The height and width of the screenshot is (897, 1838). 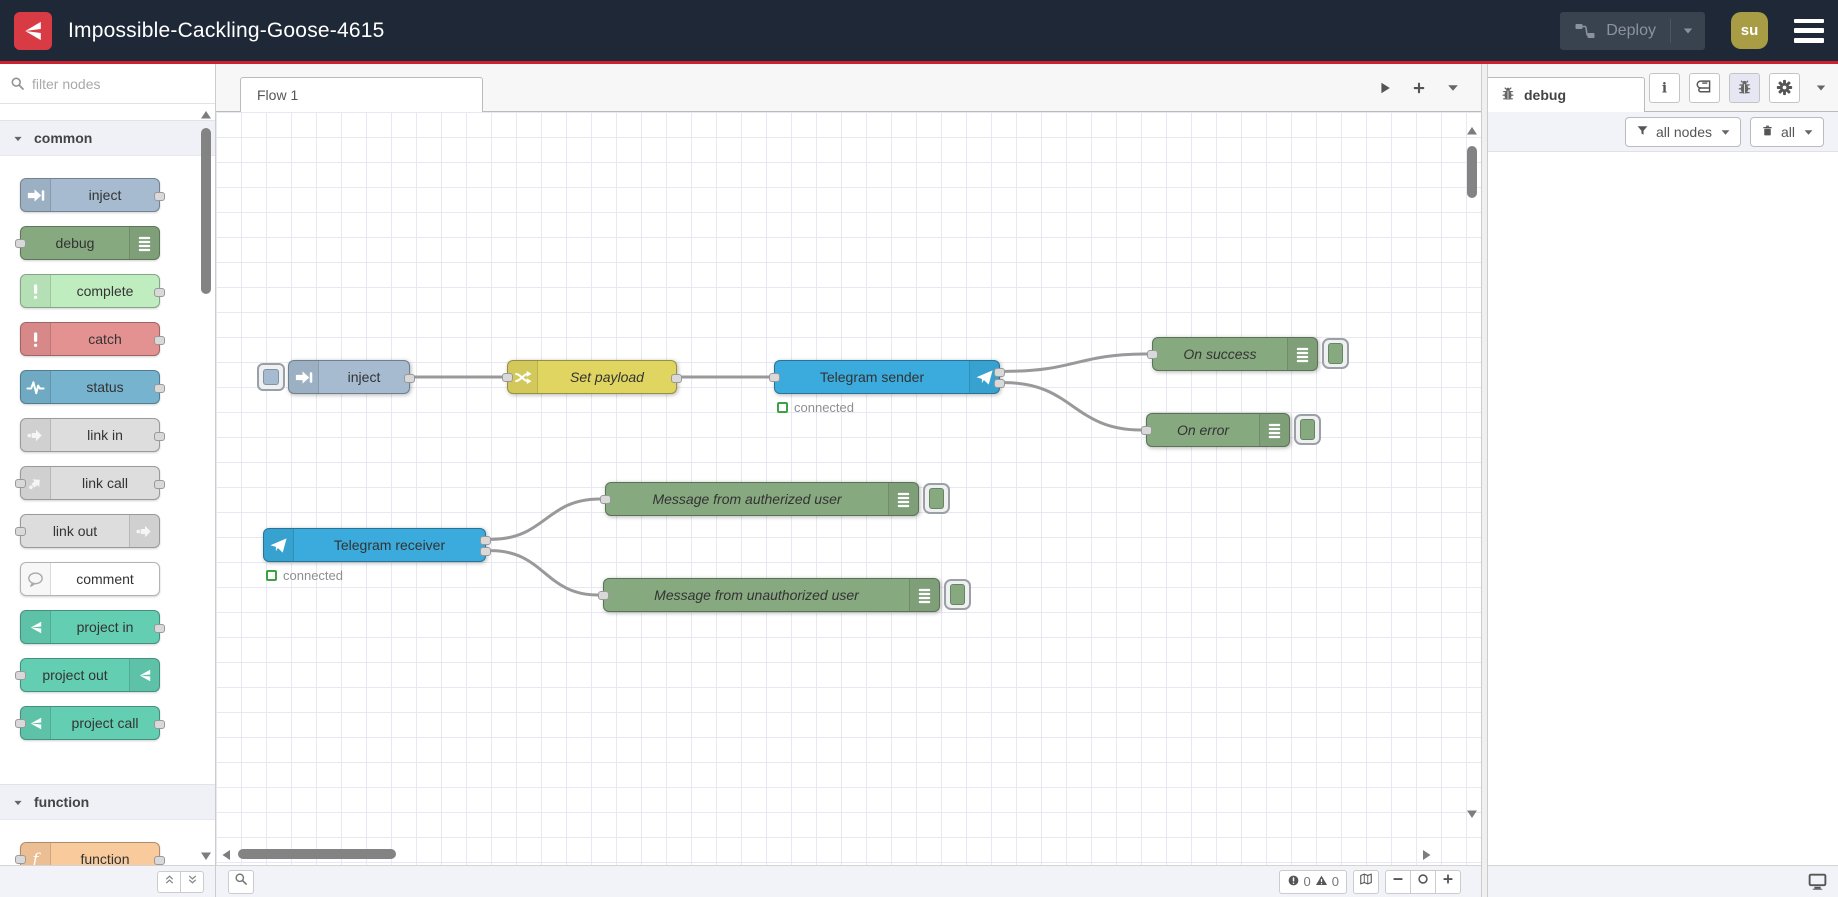 I want to click on deploy-options-chevron-icon, so click(x=1688, y=31).